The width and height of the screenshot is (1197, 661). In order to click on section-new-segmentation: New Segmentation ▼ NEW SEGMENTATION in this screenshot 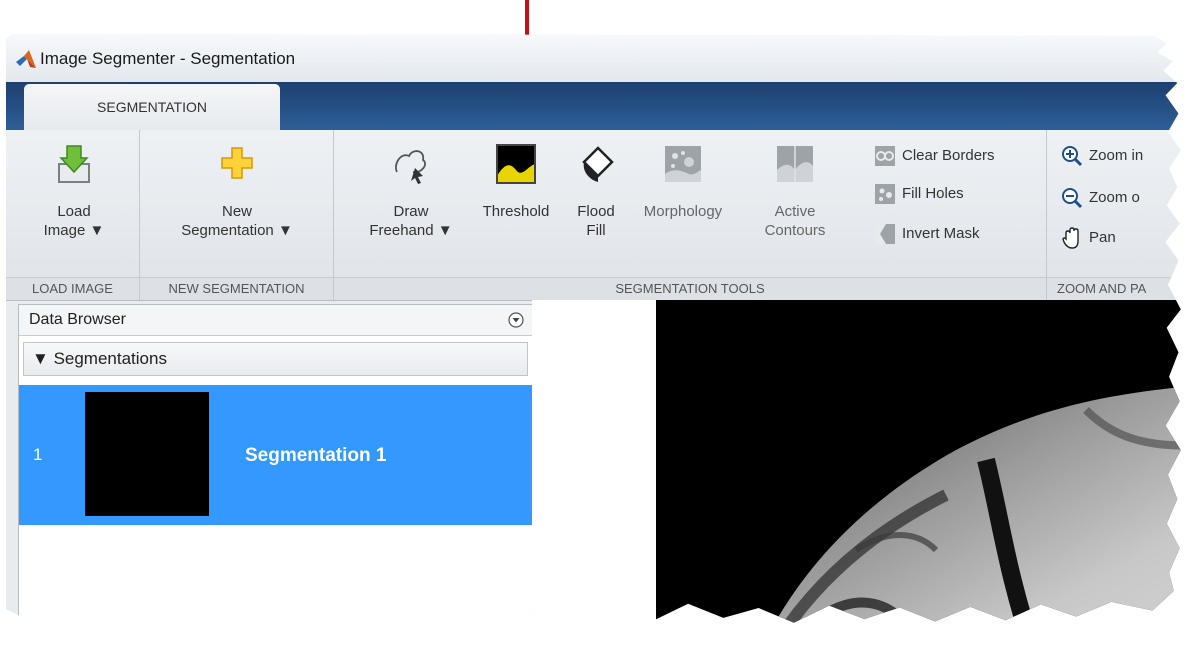, I will do `click(237, 215)`.